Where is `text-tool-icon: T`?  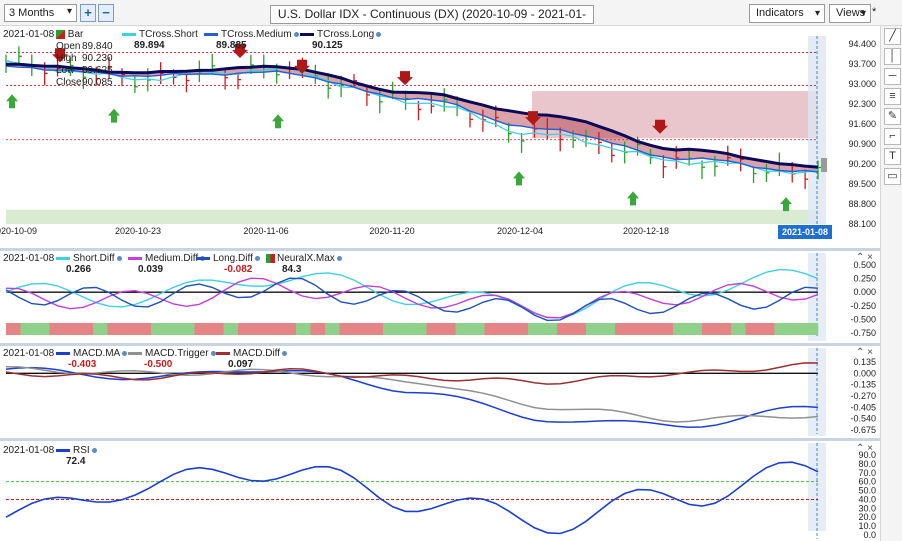 text-tool-icon: T is located at coordinates (892, 156).